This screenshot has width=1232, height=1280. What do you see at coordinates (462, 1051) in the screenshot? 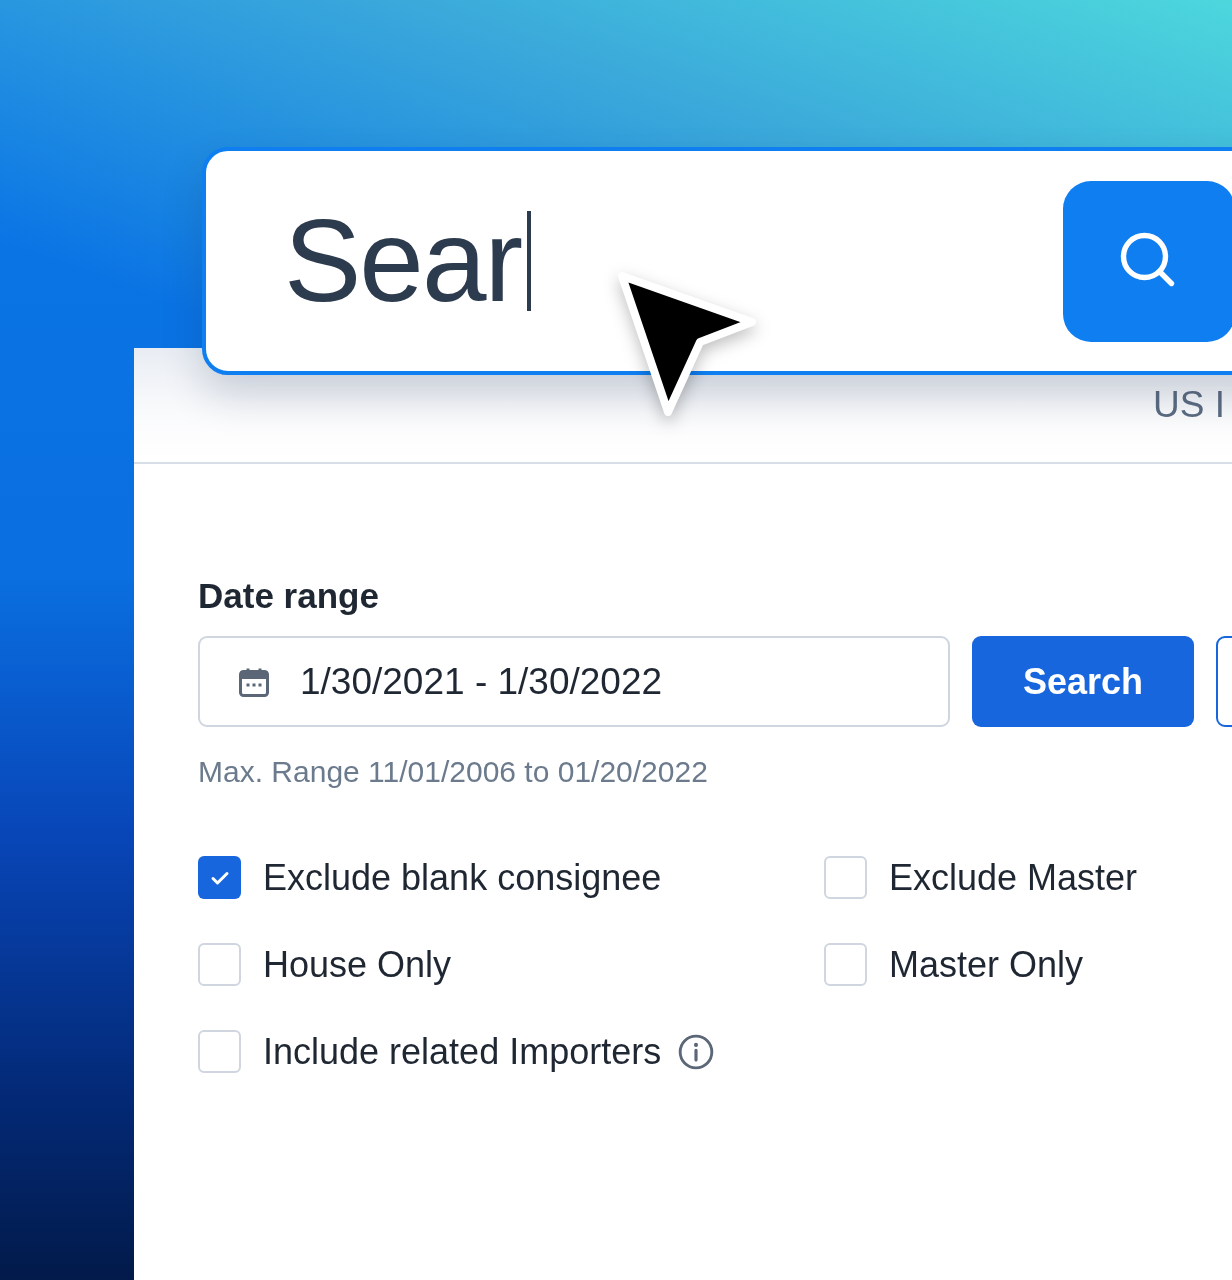
I see `option-label: Include related Importers` at bounding box center [462, 1051].